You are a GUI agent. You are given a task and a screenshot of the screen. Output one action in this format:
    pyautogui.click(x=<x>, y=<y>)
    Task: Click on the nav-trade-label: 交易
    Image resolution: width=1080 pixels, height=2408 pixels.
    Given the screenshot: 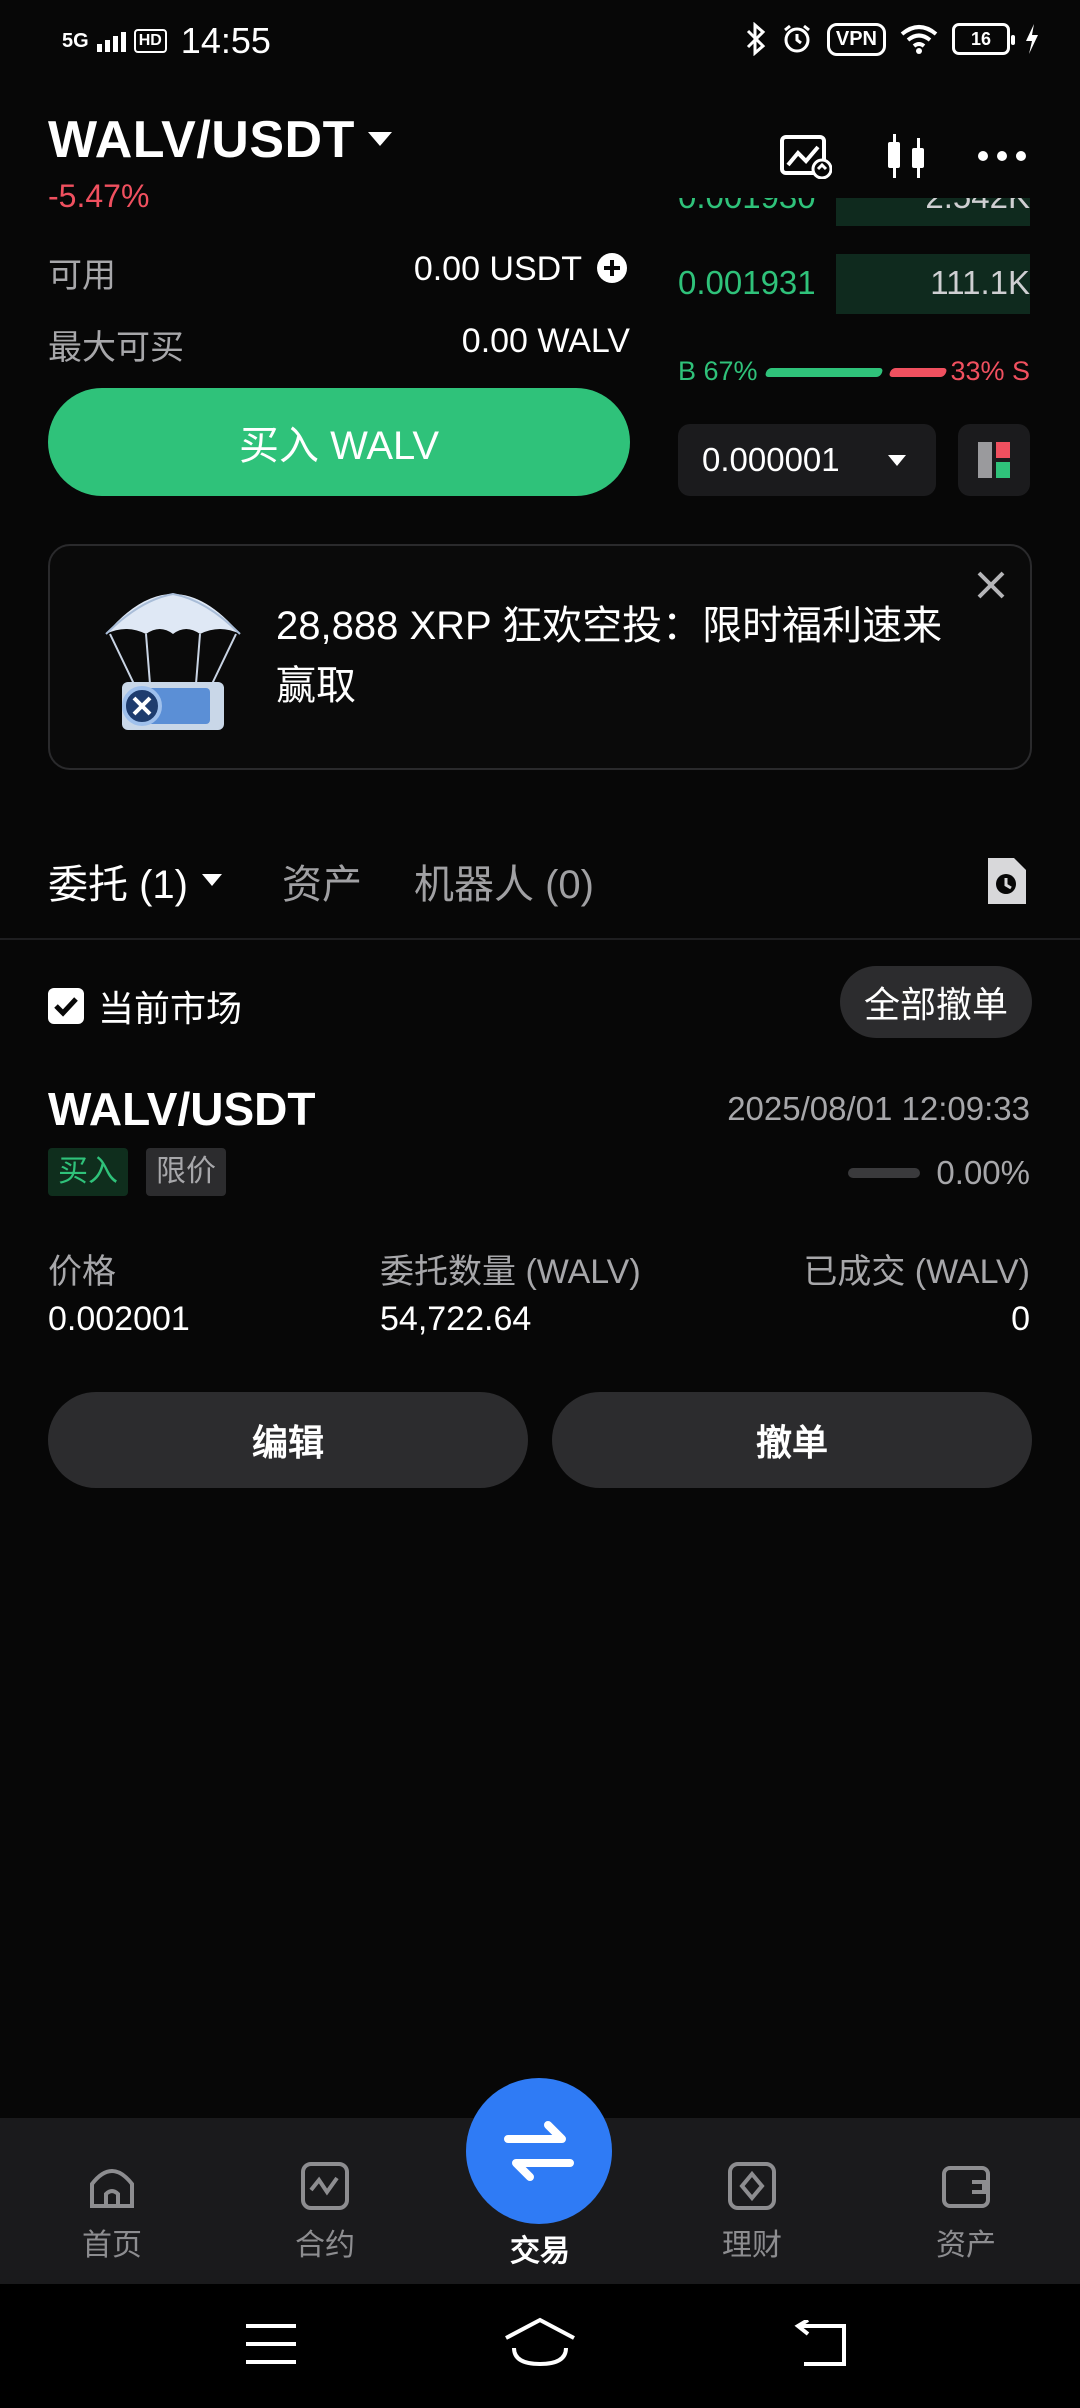 What is the action you would take?
    pyautogui.click(x=540, y=2248)
    